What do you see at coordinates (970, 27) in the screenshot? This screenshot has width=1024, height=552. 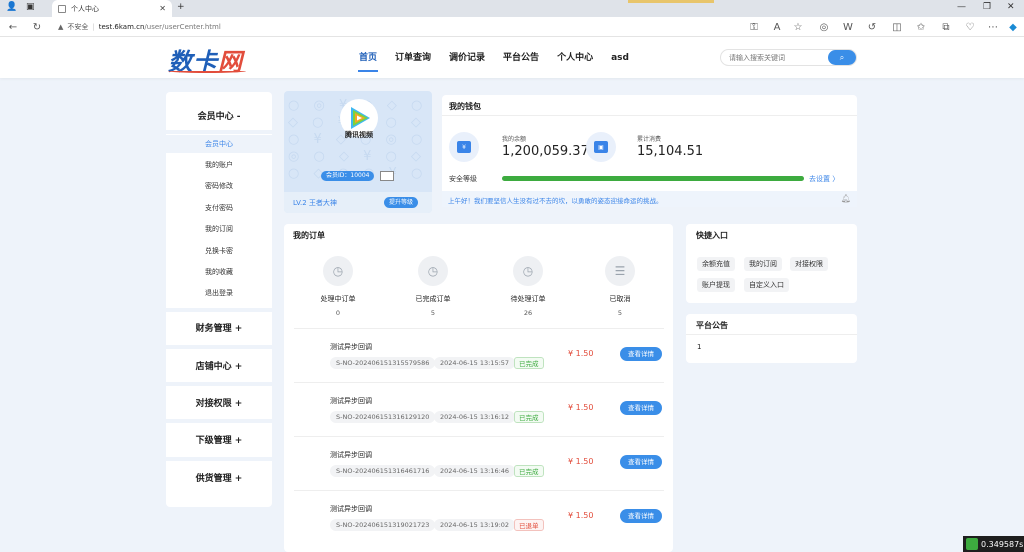 I see `browser-essentials-icon: ♡` at bounding box center [970, 27].